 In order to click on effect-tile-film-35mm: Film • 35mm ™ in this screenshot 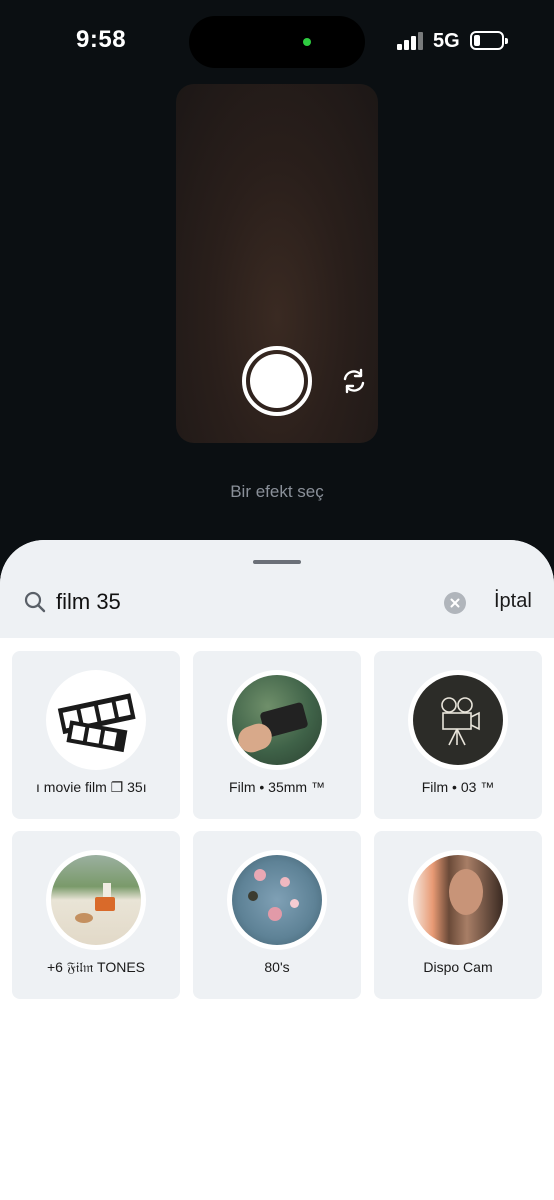, I will do `click(277, 735)`.